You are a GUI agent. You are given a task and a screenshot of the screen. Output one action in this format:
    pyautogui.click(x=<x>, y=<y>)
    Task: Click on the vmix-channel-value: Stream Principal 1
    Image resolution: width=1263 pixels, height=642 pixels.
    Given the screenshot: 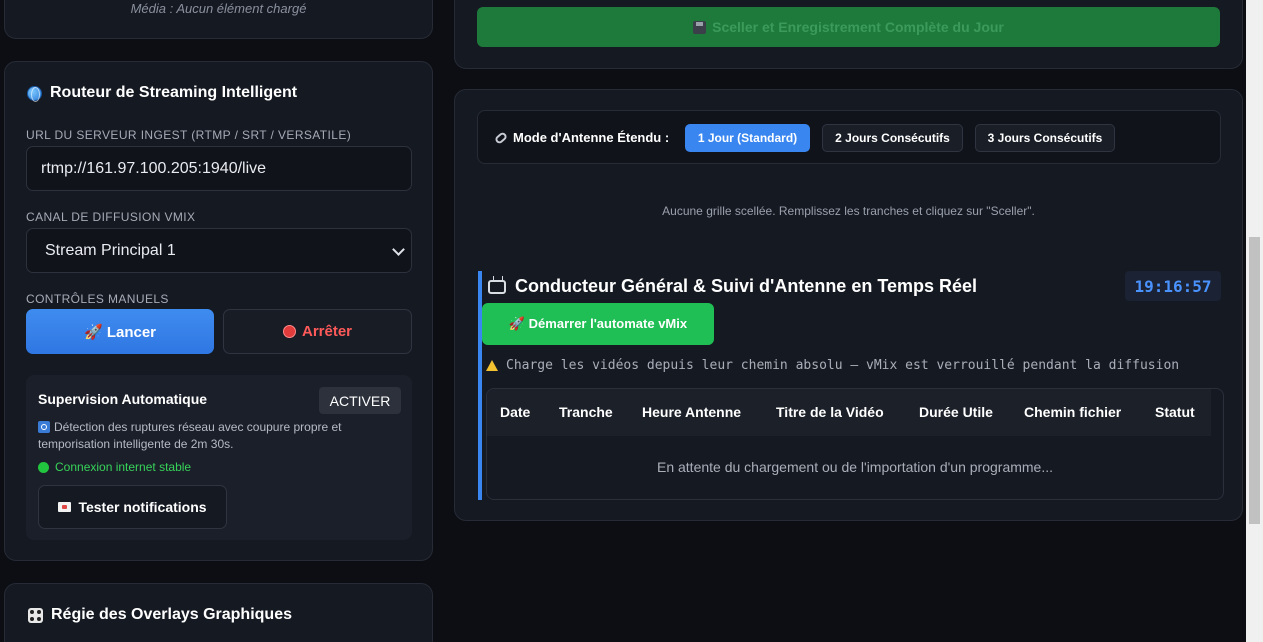 What is the action you would take?
    pyautogui.click(x=110, y=250)
    